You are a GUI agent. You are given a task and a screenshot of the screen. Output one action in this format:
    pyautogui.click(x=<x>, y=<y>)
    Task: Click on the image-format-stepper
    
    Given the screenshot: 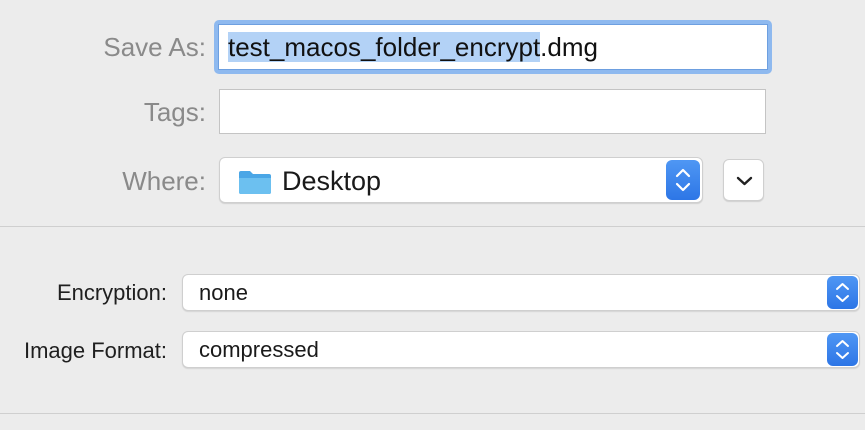 What is the action you would take?
    pyautogui.click(x=842, y=349)
    